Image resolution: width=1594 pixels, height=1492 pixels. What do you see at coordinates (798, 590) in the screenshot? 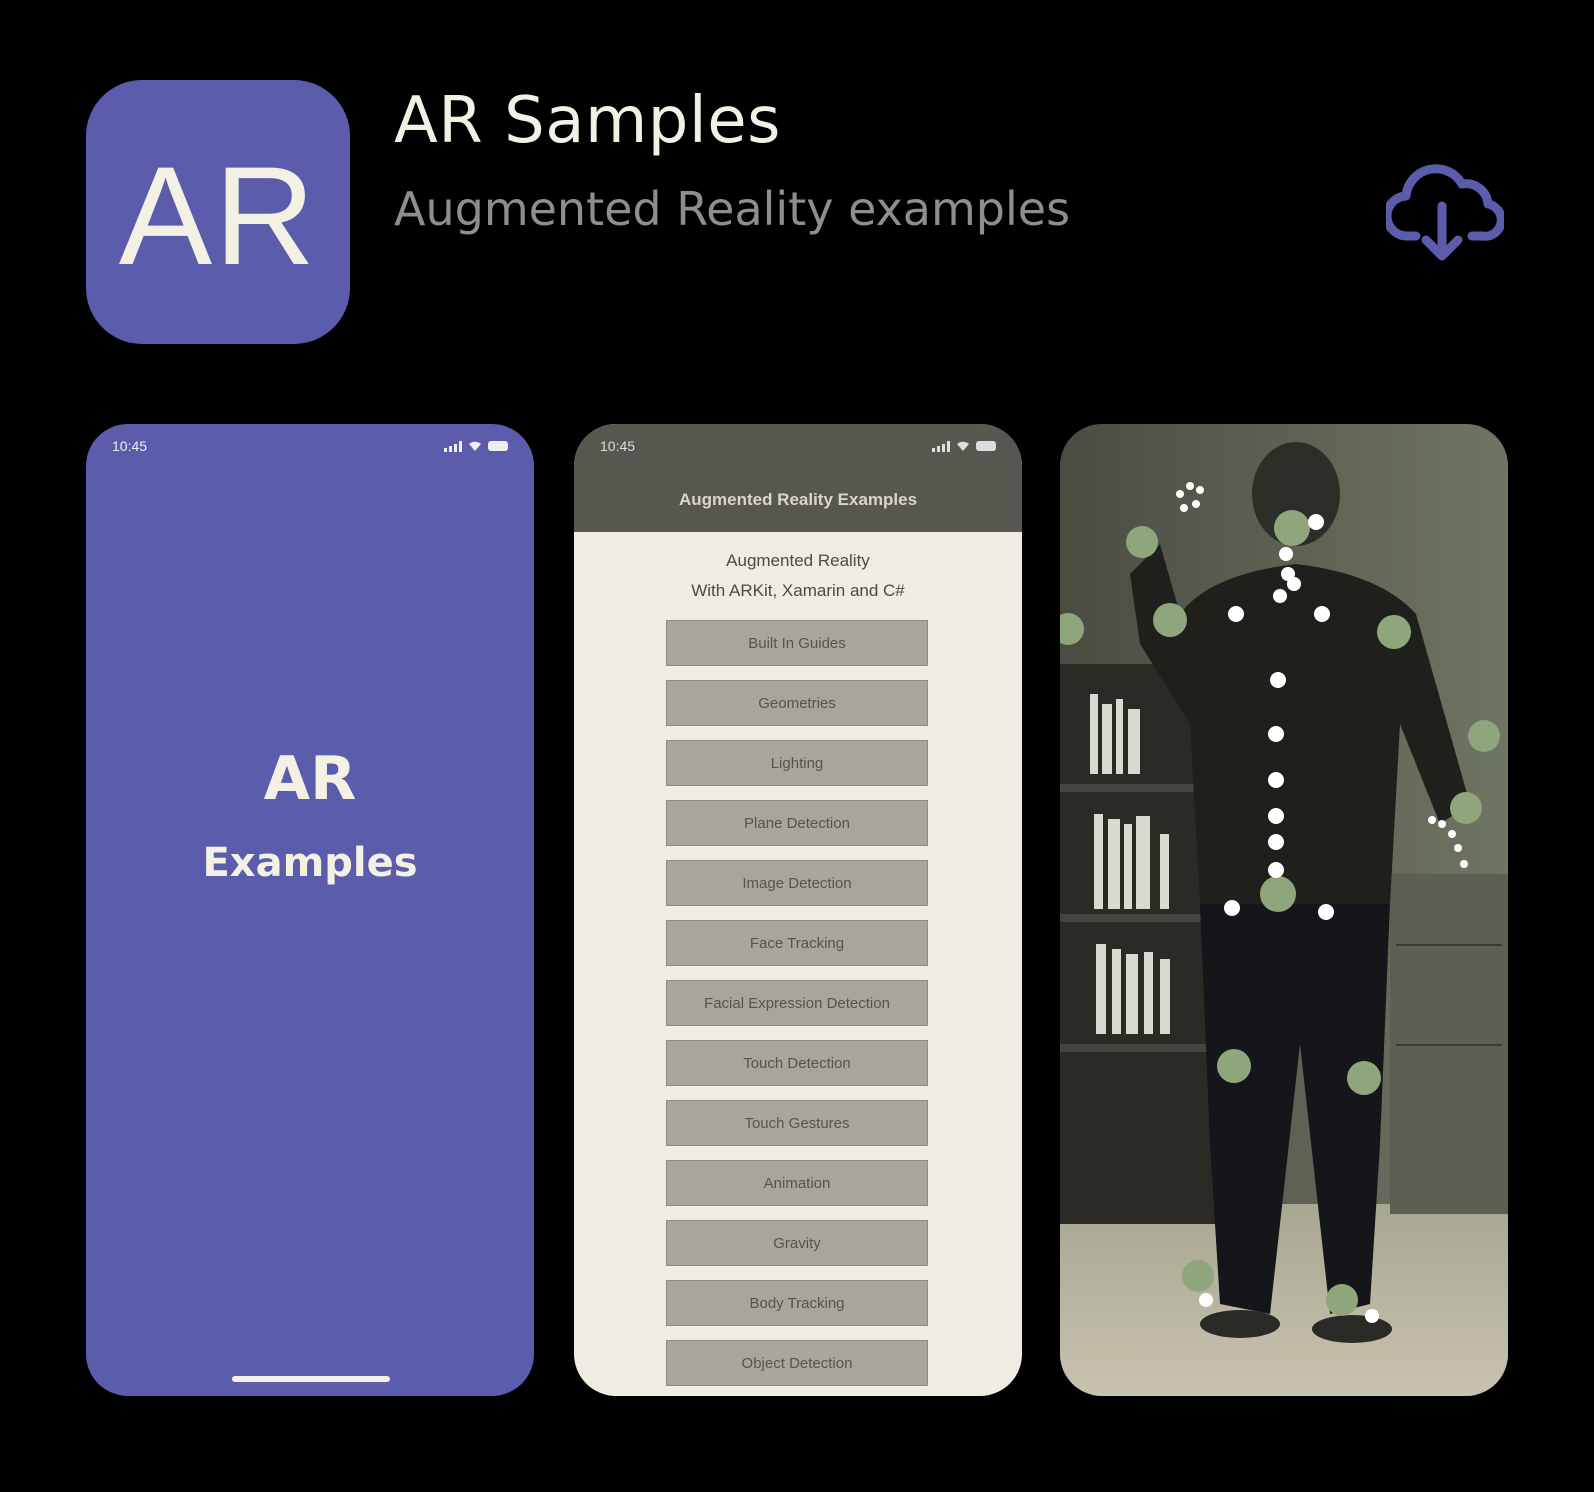
I see `intro-line-2: With ARKit, Xamarin and C#` at bounding box center [798, 590].